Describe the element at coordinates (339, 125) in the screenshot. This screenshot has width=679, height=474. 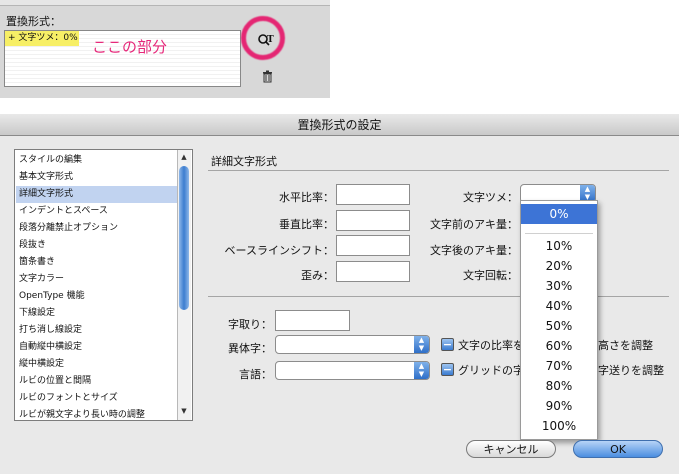
I see `dialog-title: 置換形式の設定` at that location.